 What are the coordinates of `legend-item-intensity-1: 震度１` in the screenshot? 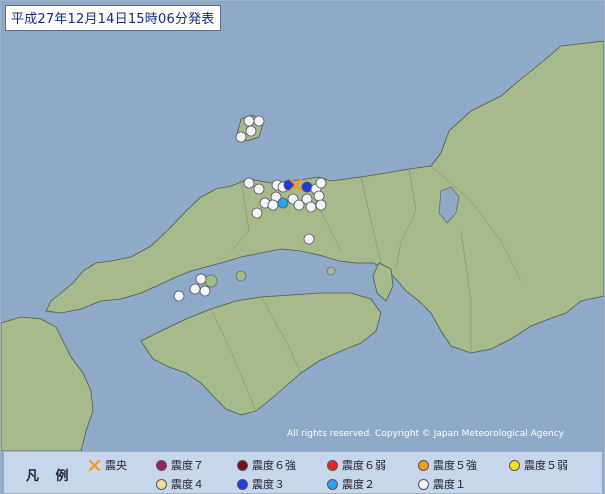 It's located at (442, 484).